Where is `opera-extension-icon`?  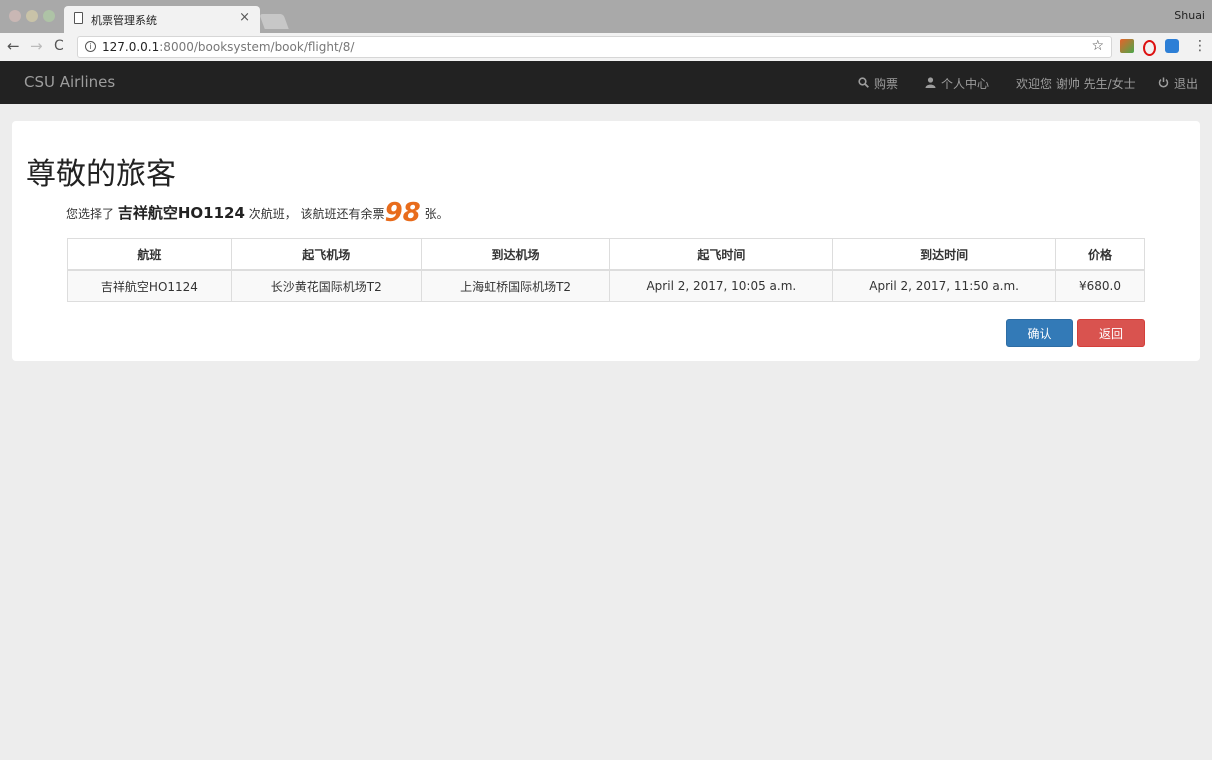 opera-extension-icon is located at coordinates (1149, 48).